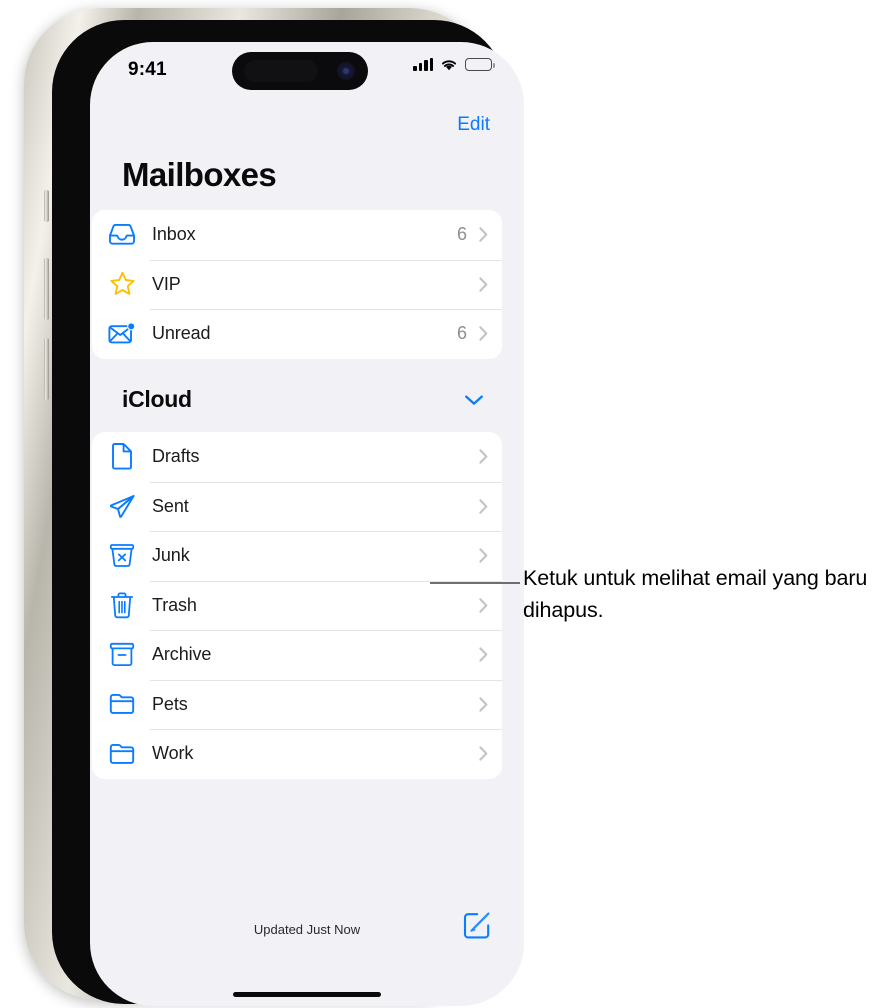 This screenshot has height=1008, width=888. What do you see at coordinates (122, 334) in the screenshot?
I see `envelope-badge-icon` at bounding box center [122, 334].